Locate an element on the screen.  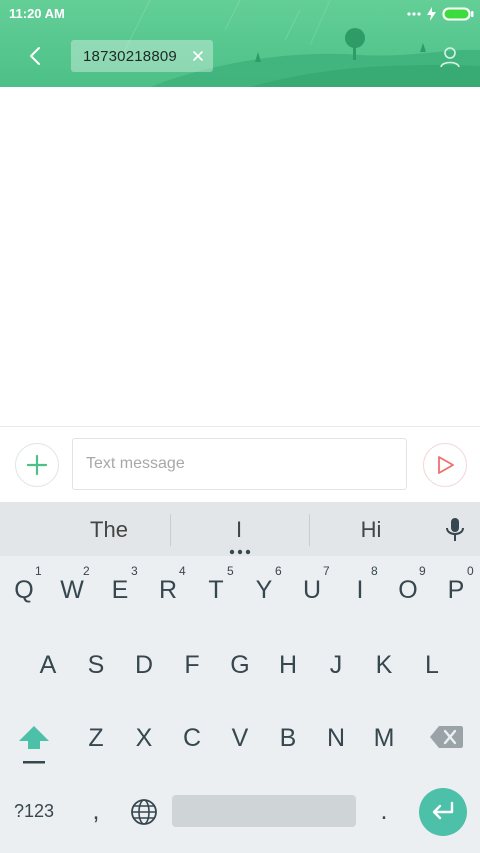
key-l: L is located at coordinates (432, 665).